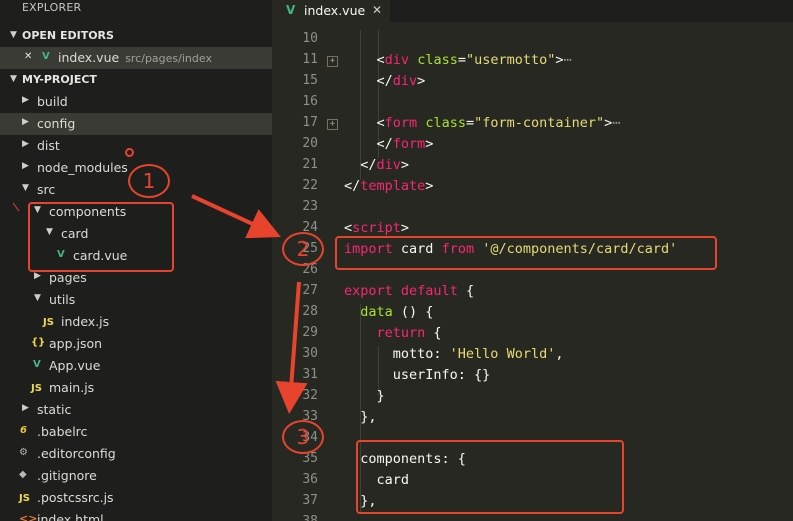 This screenshot has width=793, height=521. What do you see at coordinates (532, 11) in the screenshot?
I see `tab-bar: V index.vue ✕` at bounding box center [532, 11].